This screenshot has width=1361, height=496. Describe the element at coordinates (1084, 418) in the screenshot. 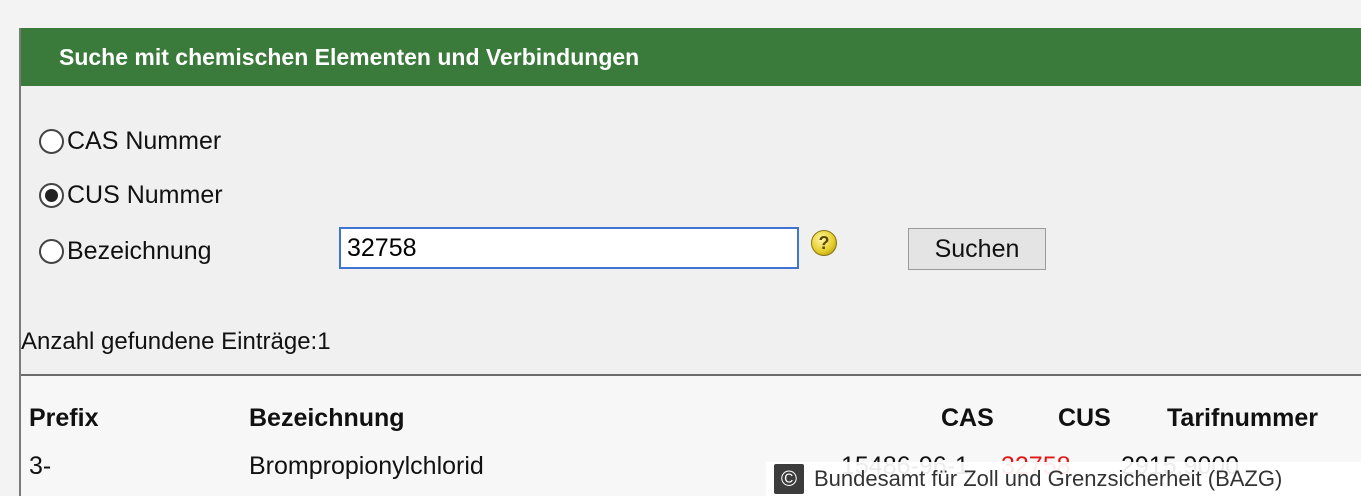

I see `column-header-cus: CUS` at that location.